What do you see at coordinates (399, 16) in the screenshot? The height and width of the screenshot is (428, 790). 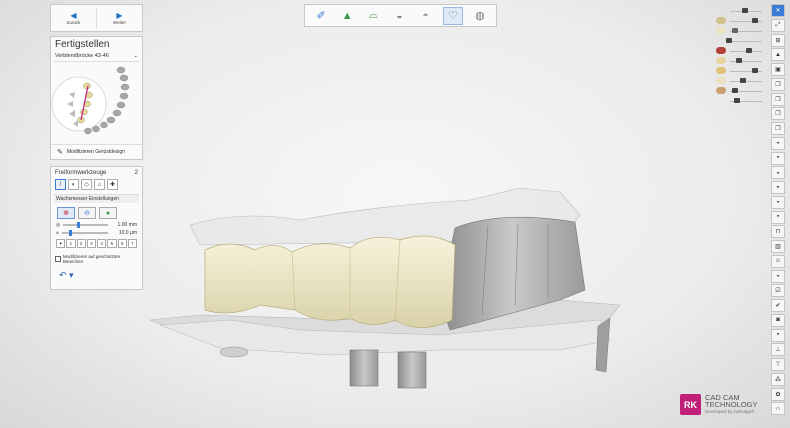 I see `toolbar-tooth-button: ◒` at bounding box center [399, 16].